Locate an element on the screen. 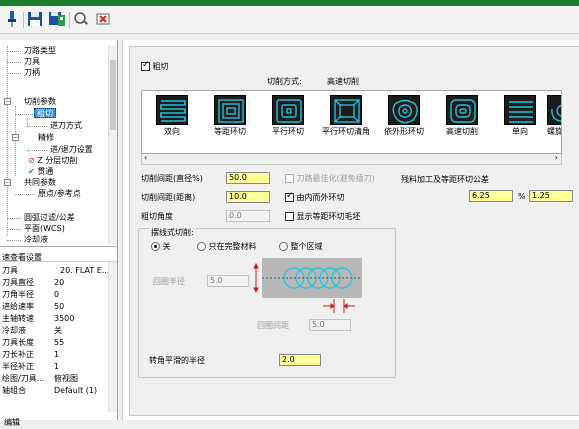 Image resolution: width=579 pixels, height=429 pixels. tolerance-value-input: 1.25 is located at coordinates (551, 196).